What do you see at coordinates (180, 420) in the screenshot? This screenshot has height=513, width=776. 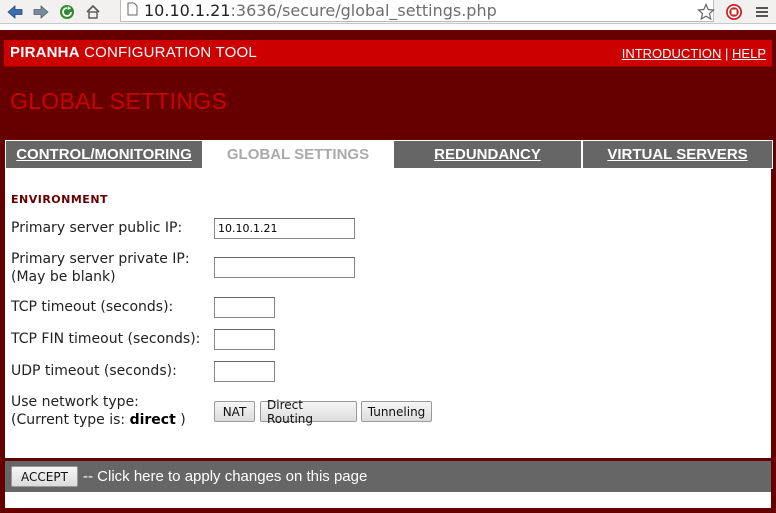 I see `current-type-suffix: )` at bounding box center [180, 420].